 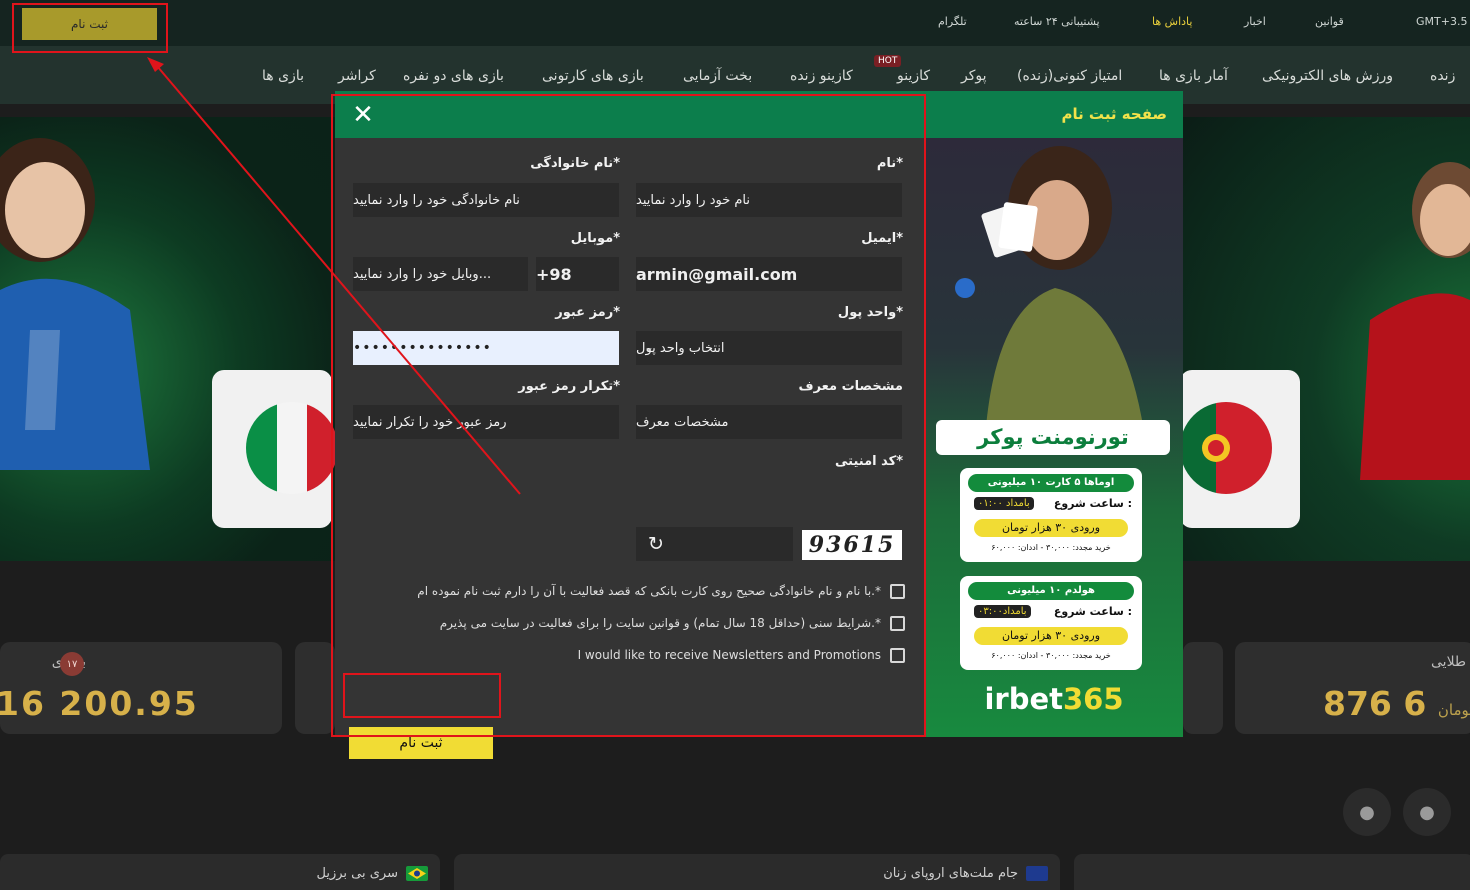 I want to click on annotation-arrow, so click(x=334, y=276).